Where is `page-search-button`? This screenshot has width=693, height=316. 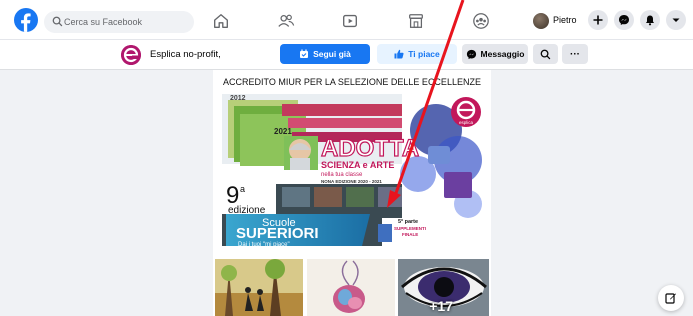
page-search-button is located at coordinates (545, 54).